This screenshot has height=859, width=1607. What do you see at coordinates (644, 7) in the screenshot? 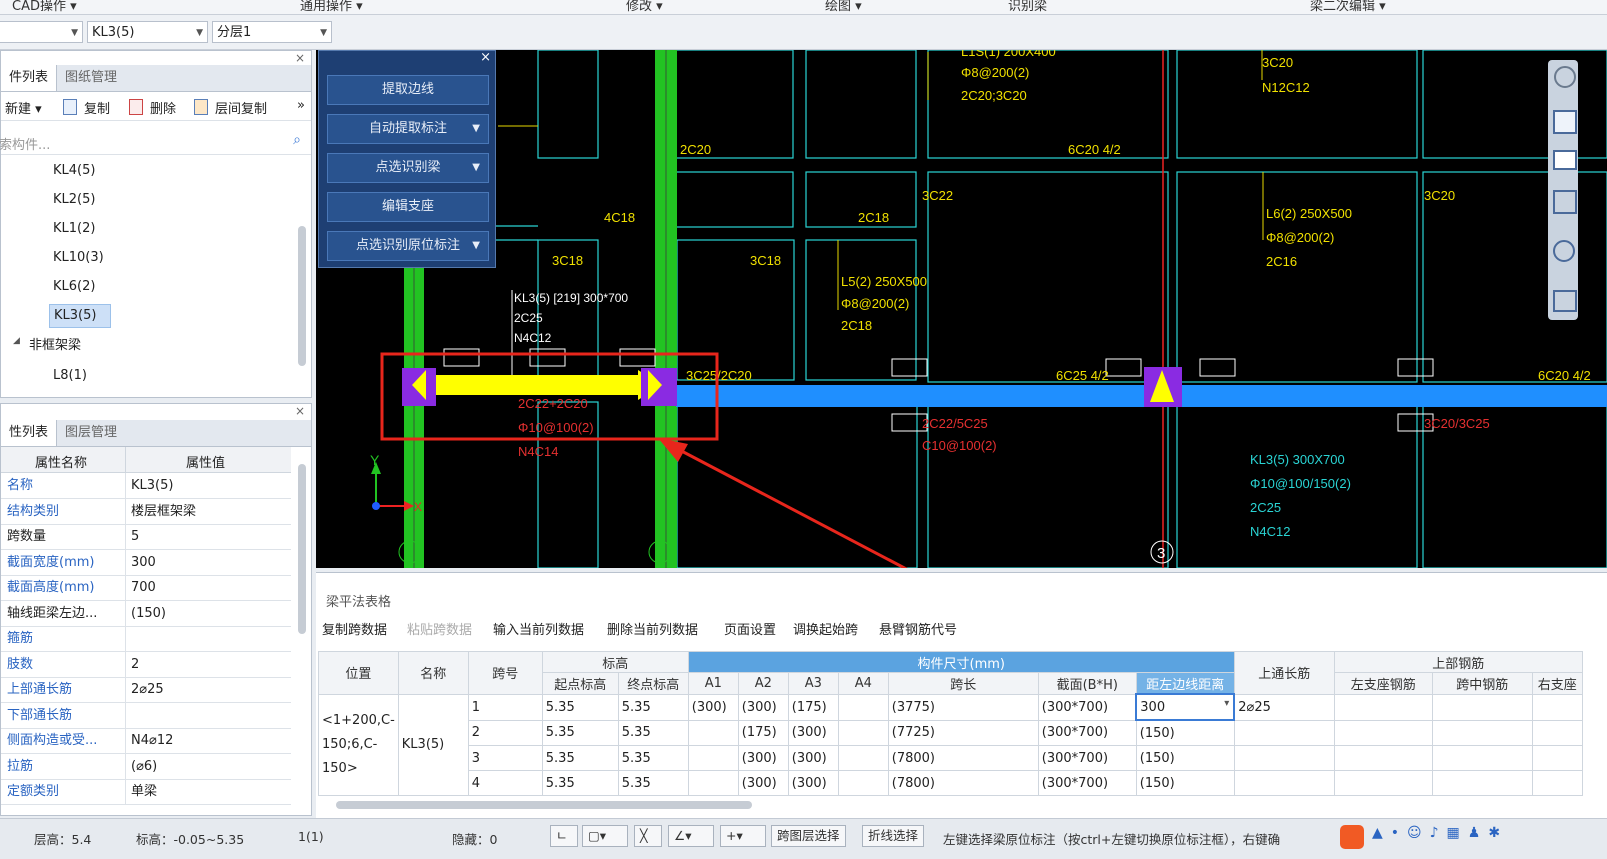
I see `menu-modify: 修改 ▾` at bounding box center [644, 7].